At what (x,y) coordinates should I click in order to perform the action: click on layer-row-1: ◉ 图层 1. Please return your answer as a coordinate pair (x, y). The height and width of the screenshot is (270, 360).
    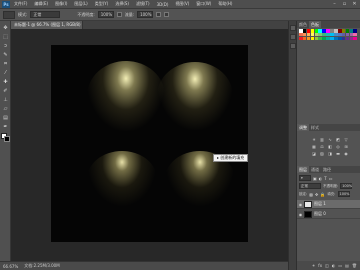
    Looking at the image, I should click on (328, 204).